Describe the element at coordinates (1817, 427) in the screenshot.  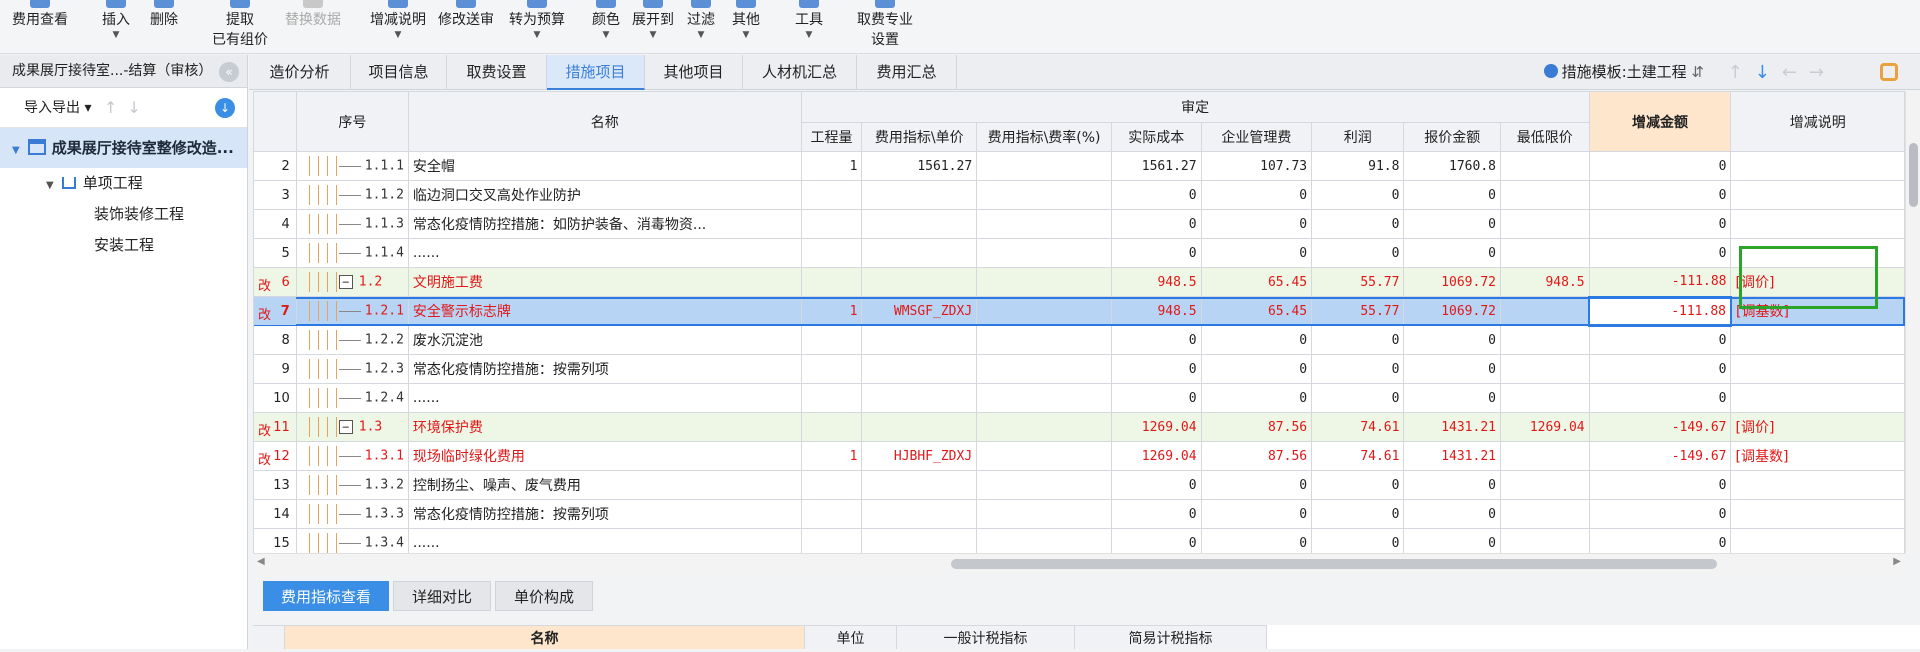
I see `delta-note-cell: [调价]` at that location.